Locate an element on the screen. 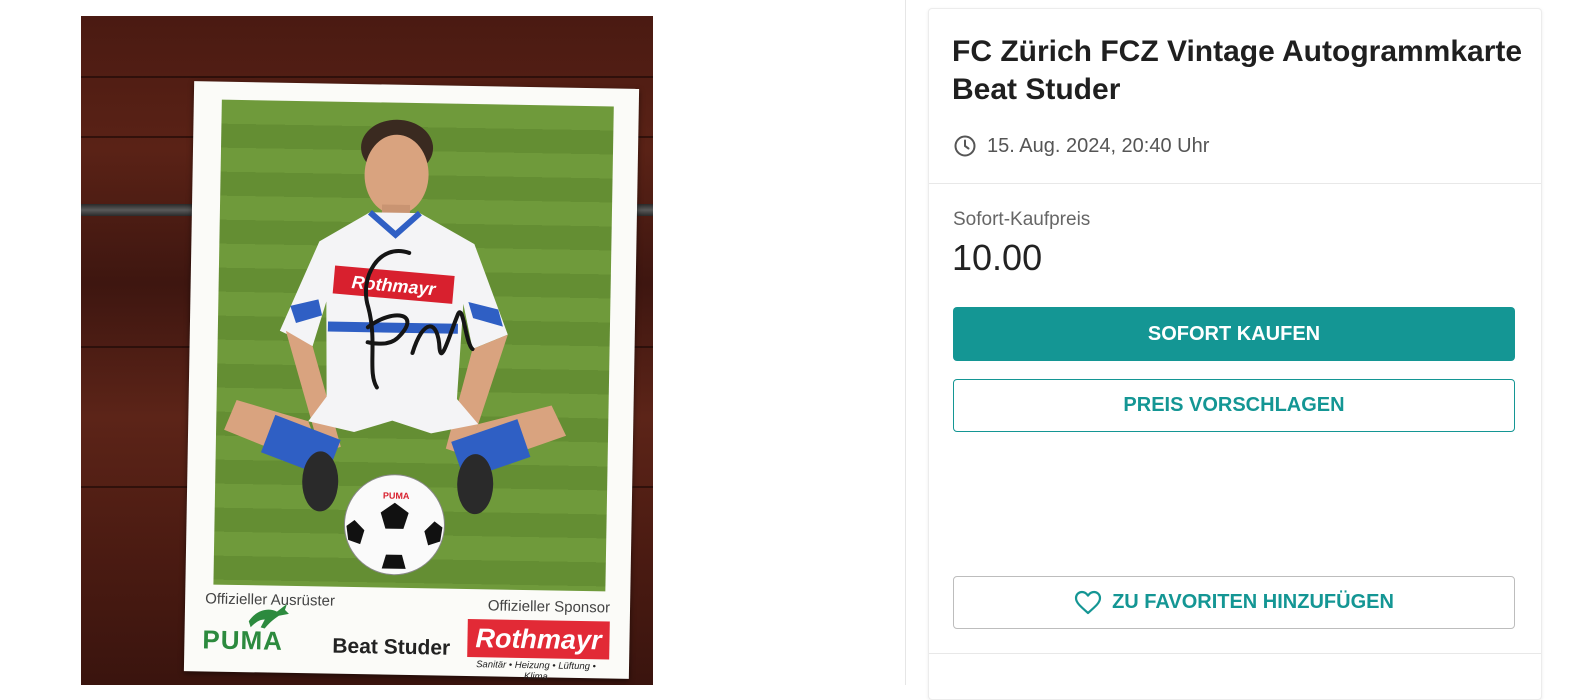  sponsor-label: Offizieller Sponsor is located at coordinates (549, 607).